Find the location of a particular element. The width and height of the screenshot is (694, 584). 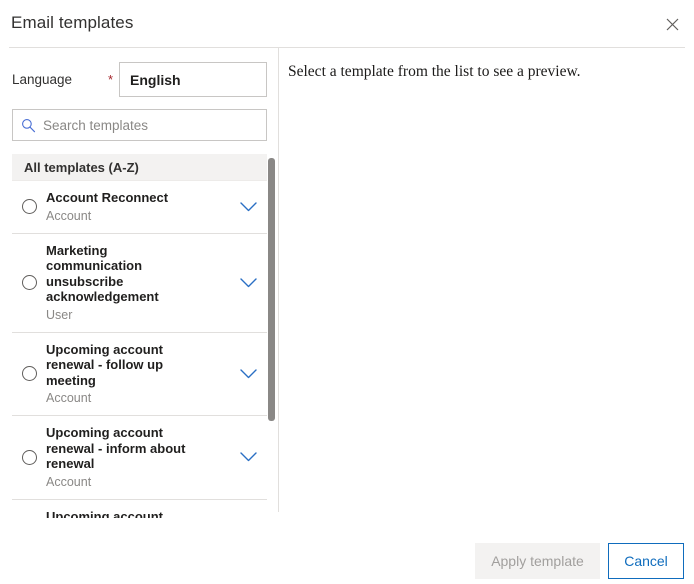

search-input-placeholder: Search templates is located at coordinates (96, 125).